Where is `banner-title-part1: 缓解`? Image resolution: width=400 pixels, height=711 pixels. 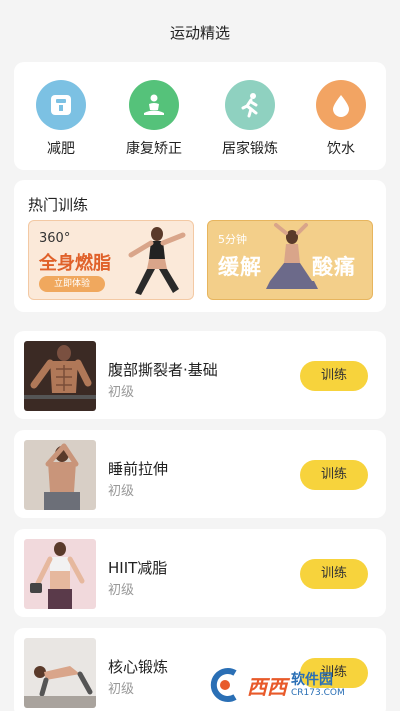
banner-title-part1: 缓解 is located at coordinates (240, 267).